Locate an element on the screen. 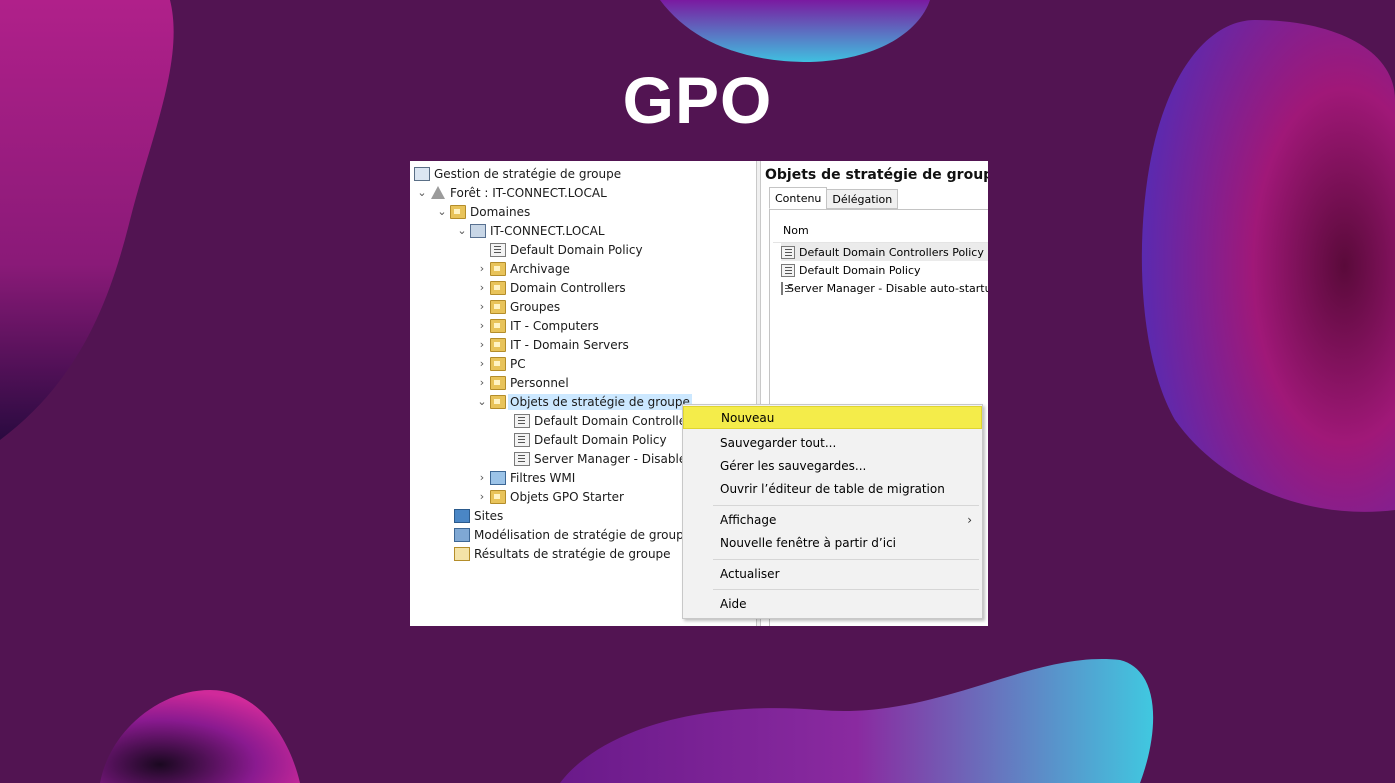 The image size is (1395, 783). tab-delegation: Délégation is located at coordinates (862, 199).